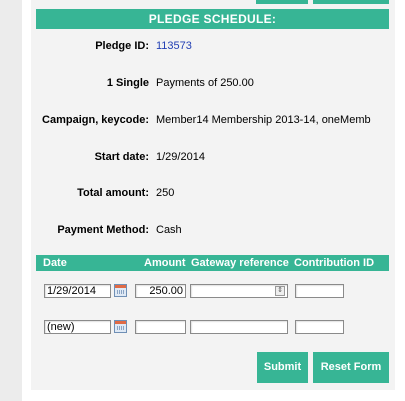 This screenshot has height=401, width=405. What do you see at coordinates (127, 83) in the screenshot?
I see `payments-label: 1 Single` at bounding box center [127, 83].